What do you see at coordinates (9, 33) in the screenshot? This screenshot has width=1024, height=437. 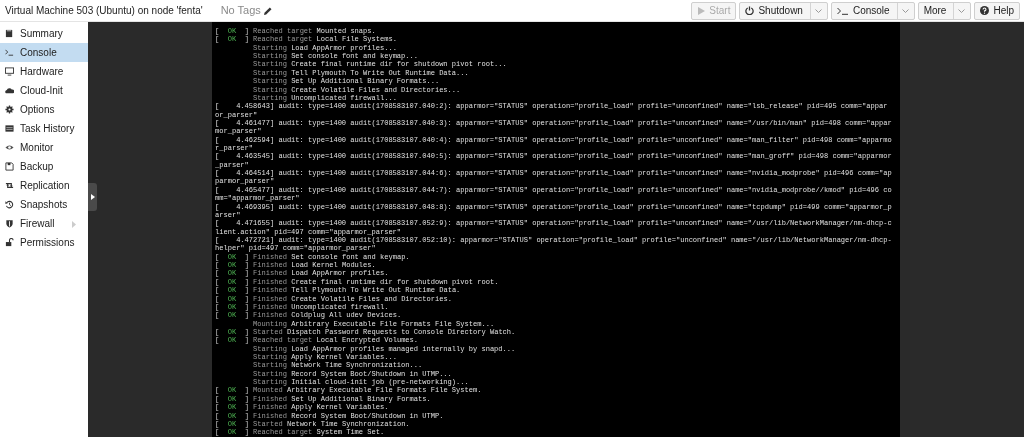 I see `book-icon` at bounding box center [9, 33].